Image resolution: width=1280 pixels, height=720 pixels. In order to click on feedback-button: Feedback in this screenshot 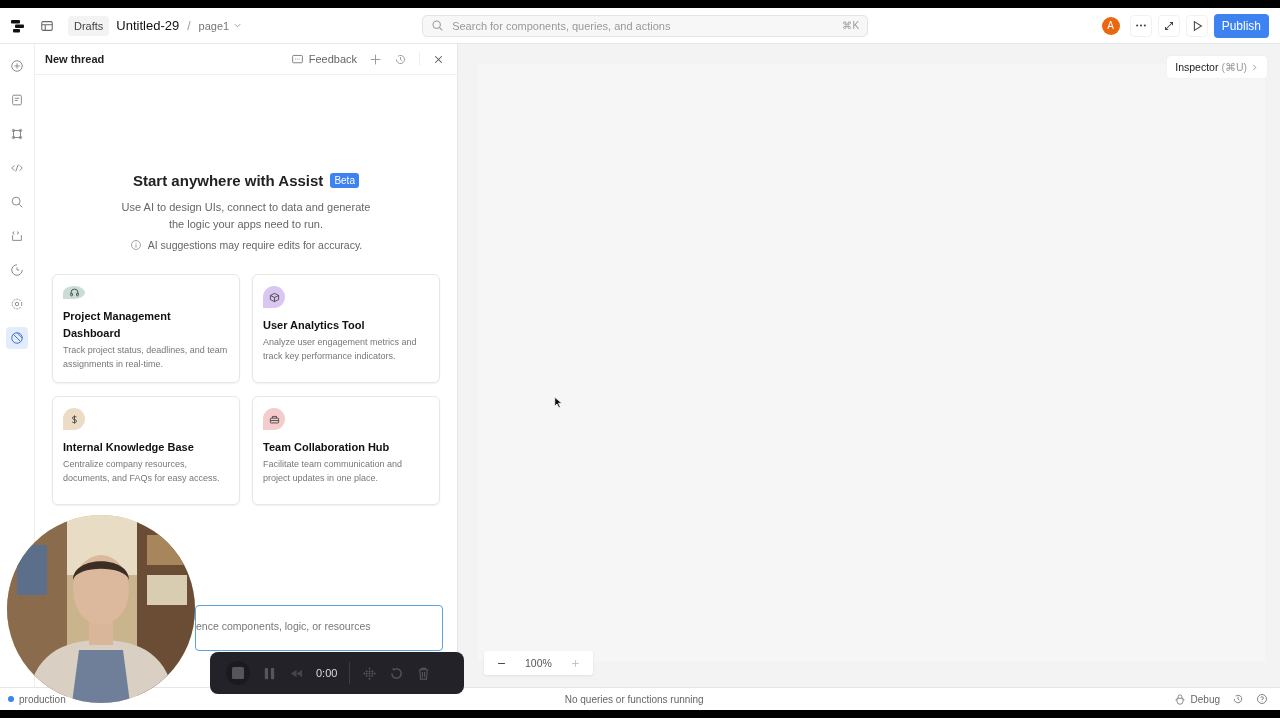, I will do `click(323, 59)`.